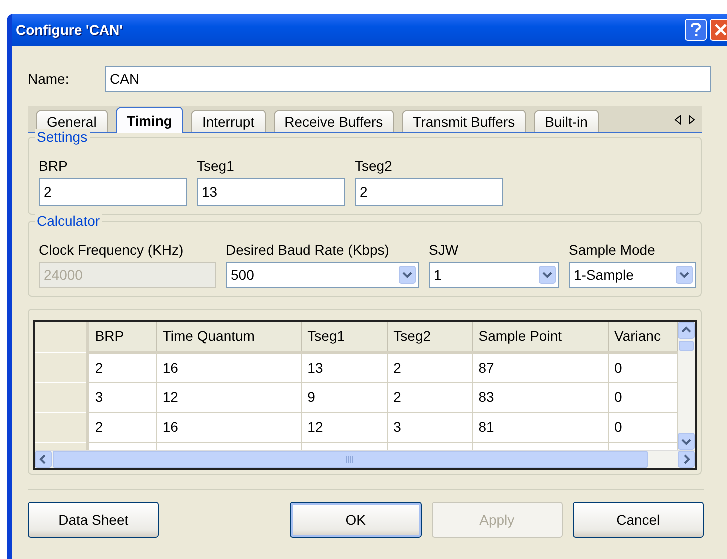 This screenshot has width=727, height=559. I want to click on column-header: Sample Point, so click(540, 337).